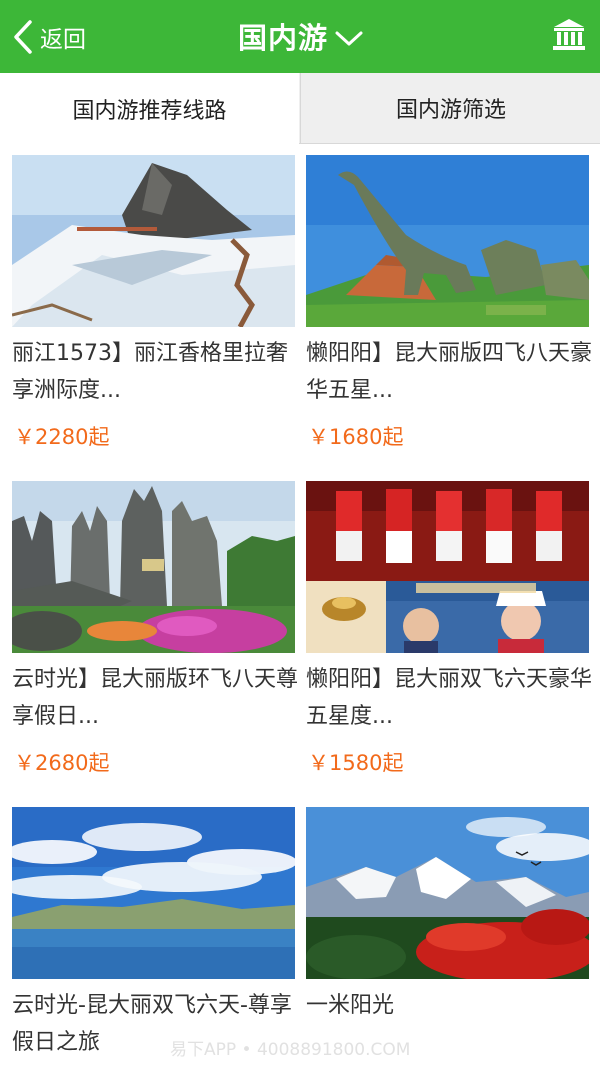  What do you see at coordinates (62, 763) in the screenshot?
I see `product-price: ￥2680起` at bounding box center [62, 763].